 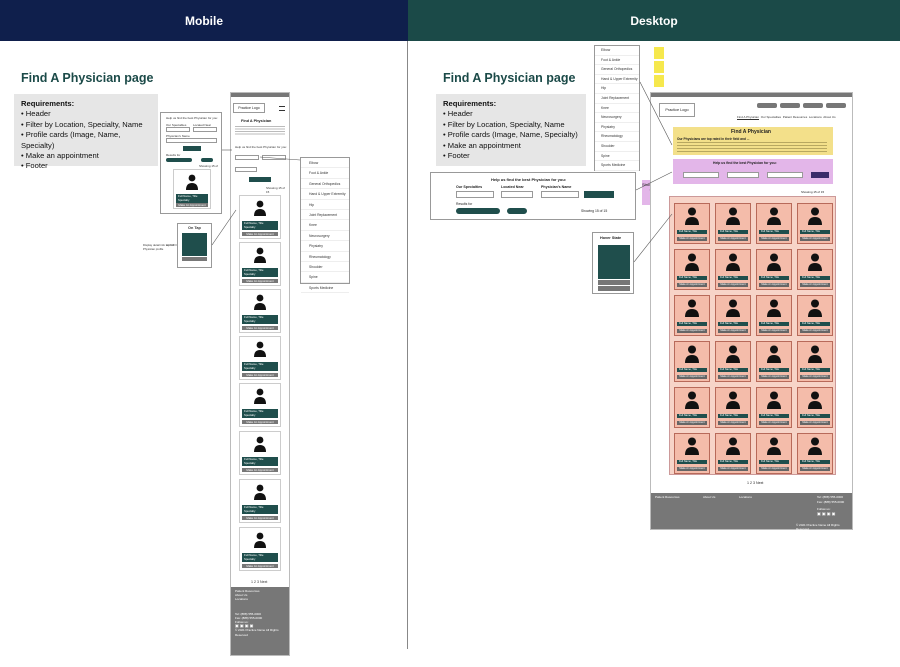 I want to click on desktop-connector-arrows, so click(x=653, y=172).